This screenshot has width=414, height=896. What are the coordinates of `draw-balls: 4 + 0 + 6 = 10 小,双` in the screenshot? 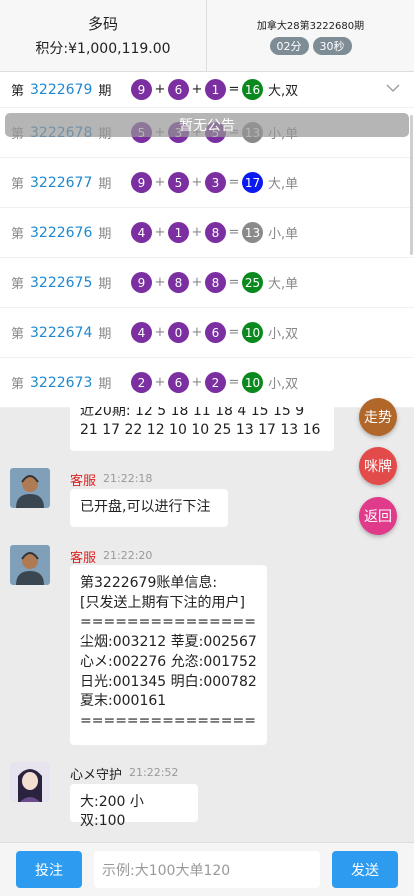 It's located at (214, 332).